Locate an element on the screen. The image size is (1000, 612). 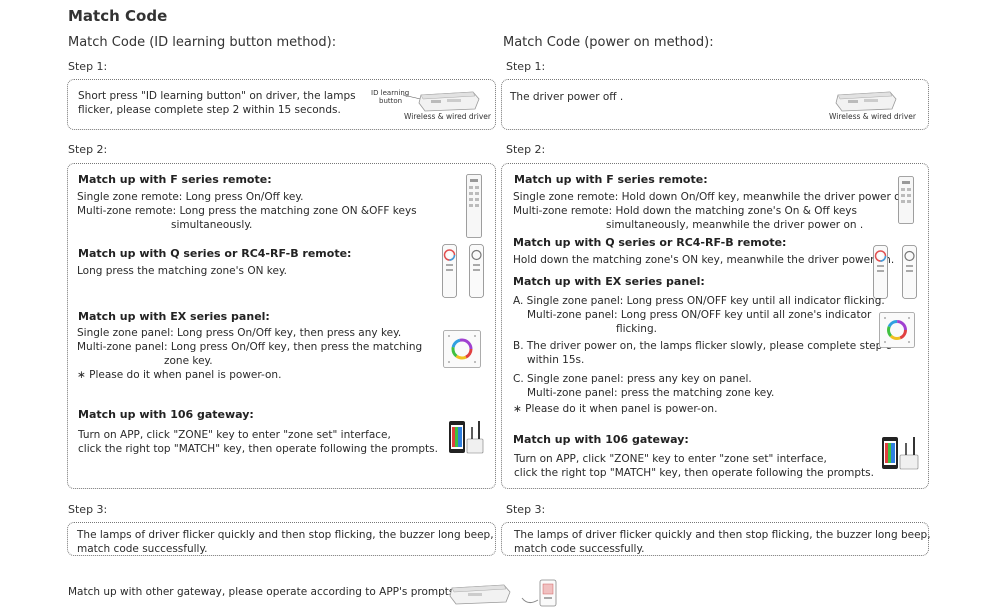
left-ex-series-title: Match up with EX series panel: is located at coordinates (174, 316).